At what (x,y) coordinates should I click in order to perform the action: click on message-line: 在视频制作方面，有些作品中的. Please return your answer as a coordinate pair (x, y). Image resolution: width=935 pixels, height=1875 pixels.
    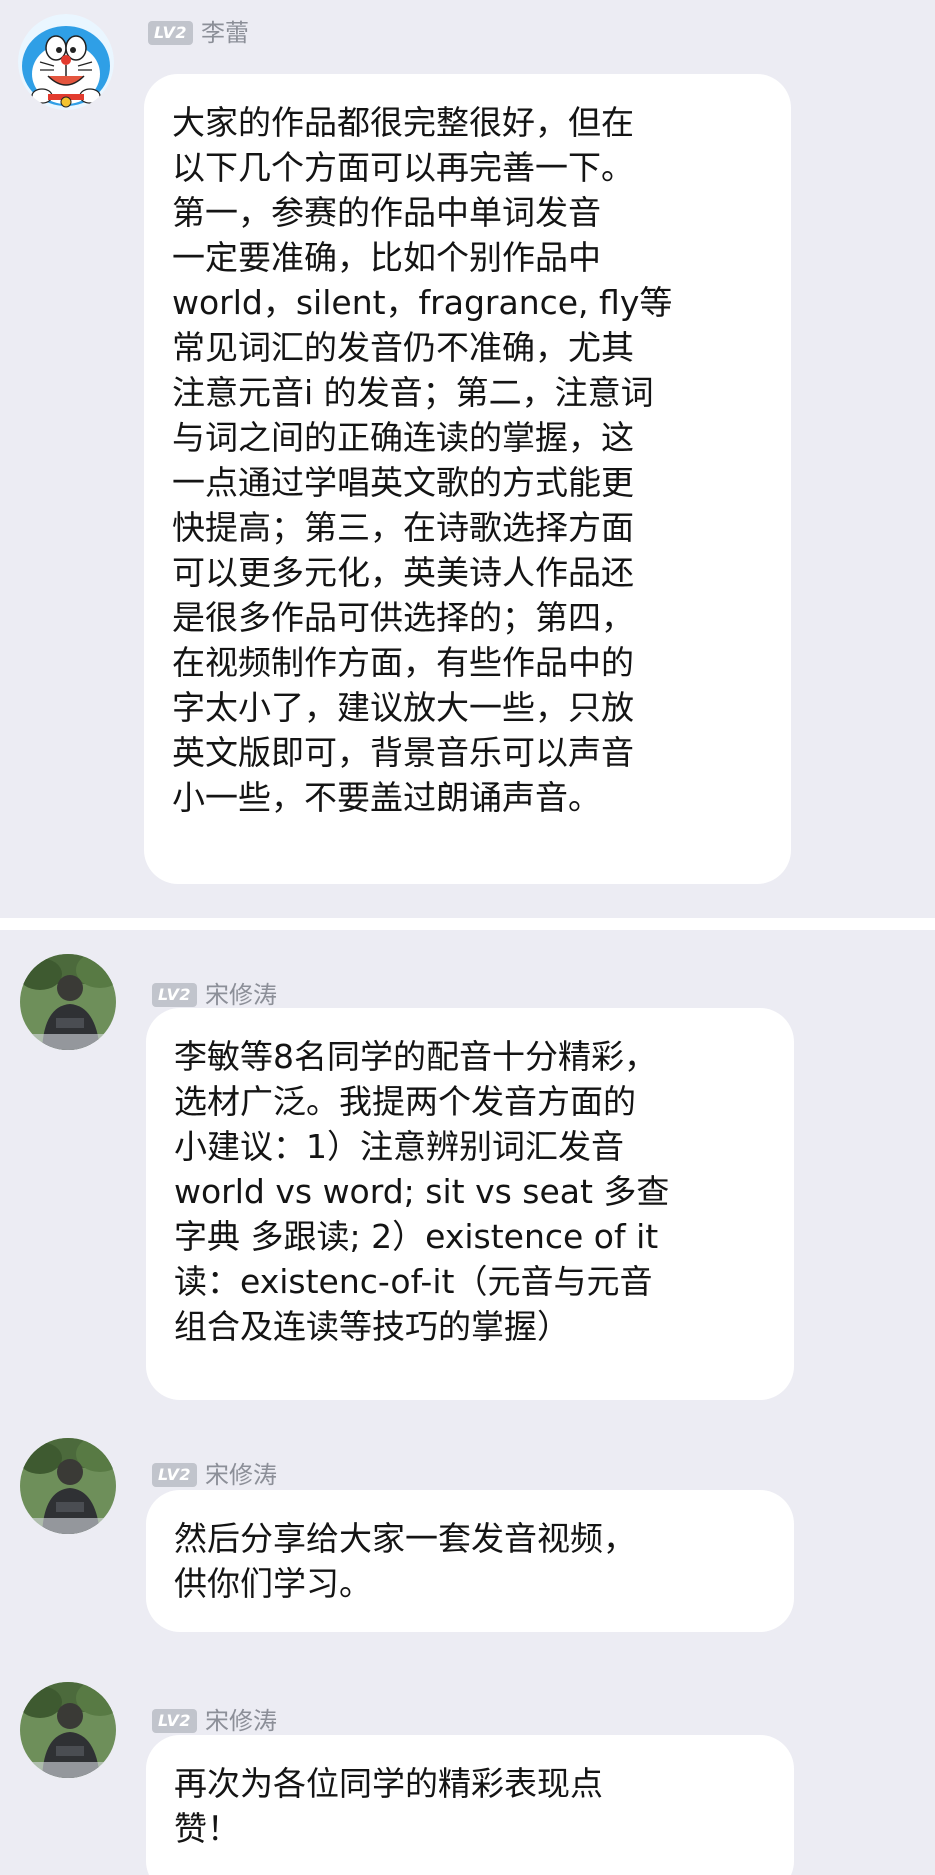
    Looking at the image, I should click on (403, 662).